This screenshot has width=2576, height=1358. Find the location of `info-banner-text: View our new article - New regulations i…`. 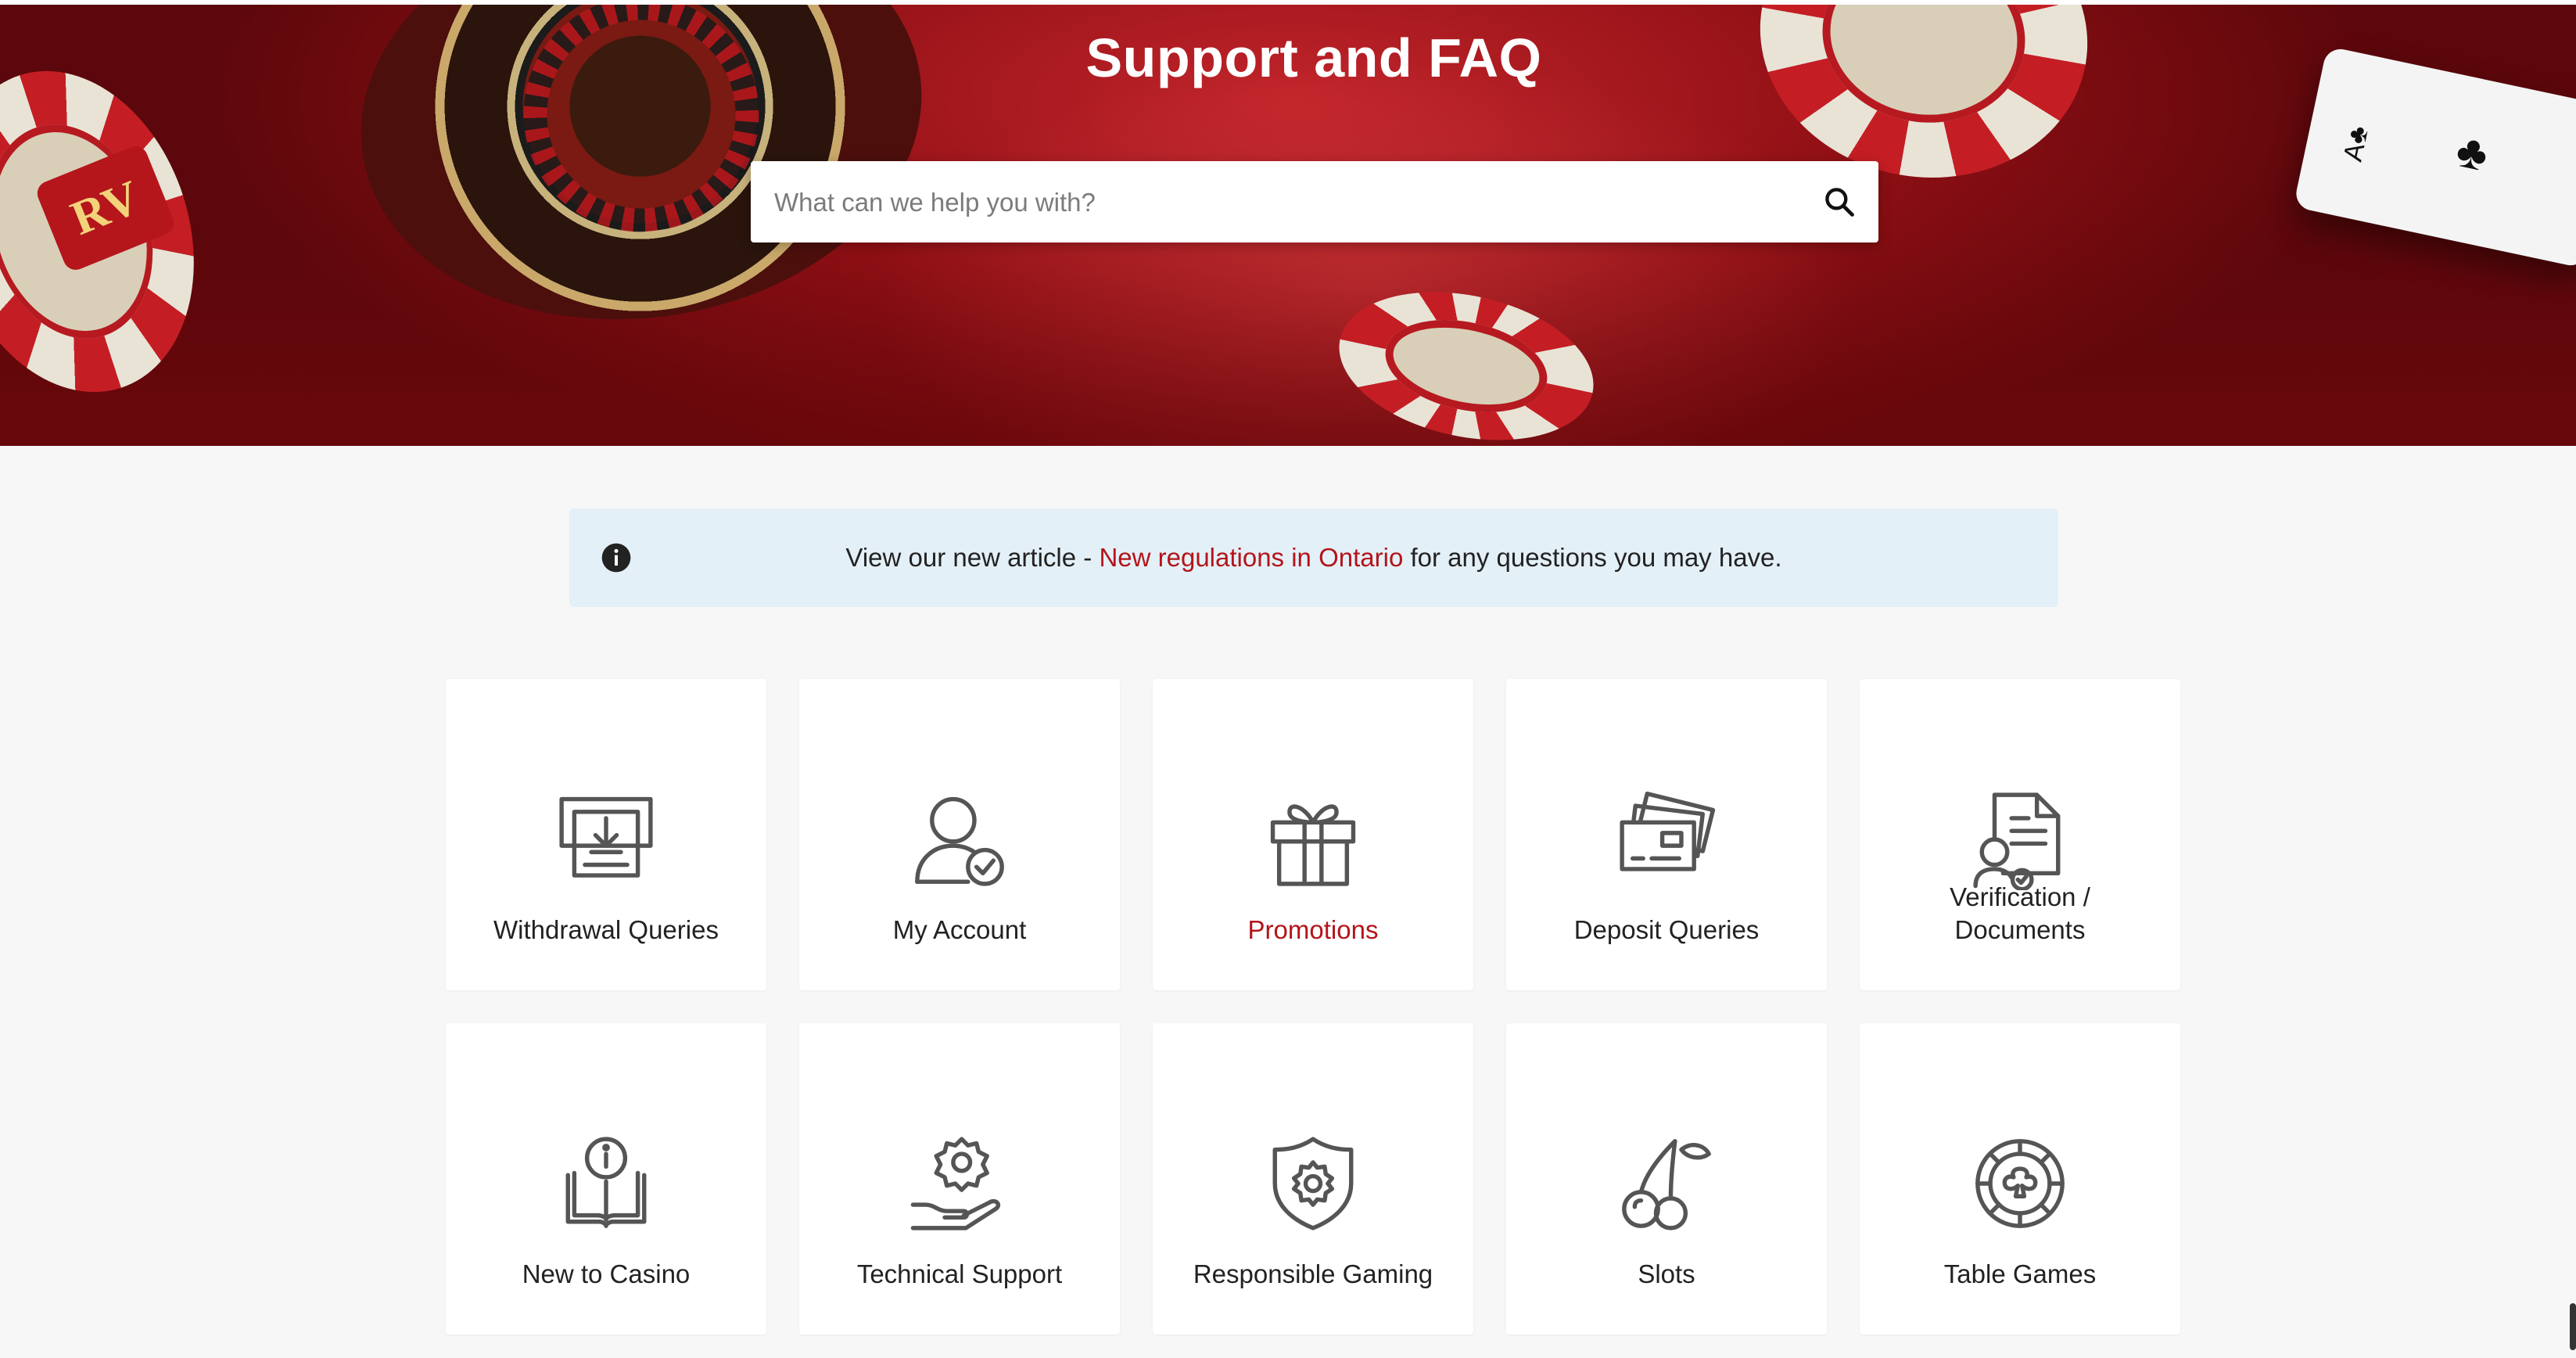

info-banner-text: View our new article - New regulations i… is located at coordinates (1313, 557).